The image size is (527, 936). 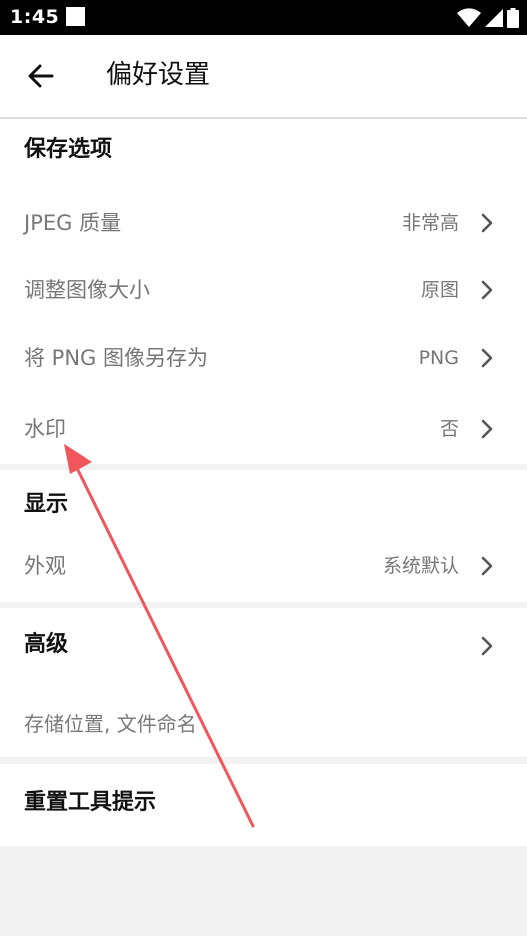 I want to click on appearance-row: 外观 系统默认, so click(x=263, y=566).